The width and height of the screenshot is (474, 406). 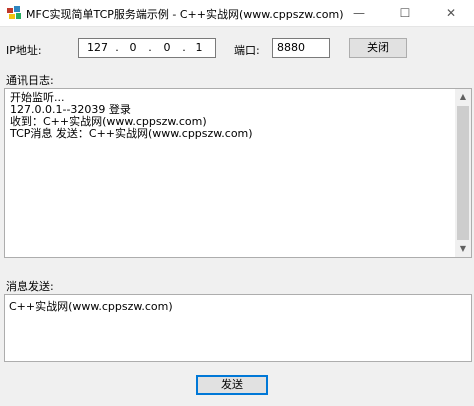 What do you see at coordinates (359, 13) in the screenshot?
I see `minimize-button: —` at bounding box center [359, 13].